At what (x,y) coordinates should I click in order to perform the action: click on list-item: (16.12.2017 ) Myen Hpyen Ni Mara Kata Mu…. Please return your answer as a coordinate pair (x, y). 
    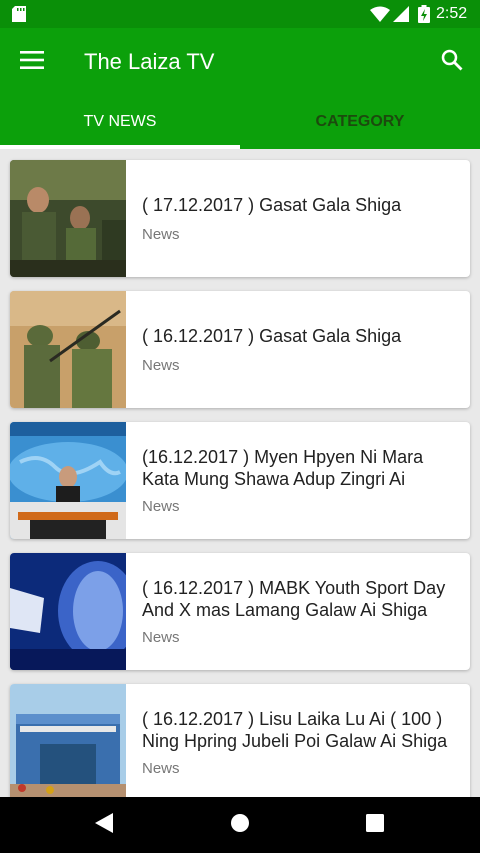
    Looking at the image, I should click on (240, 480).